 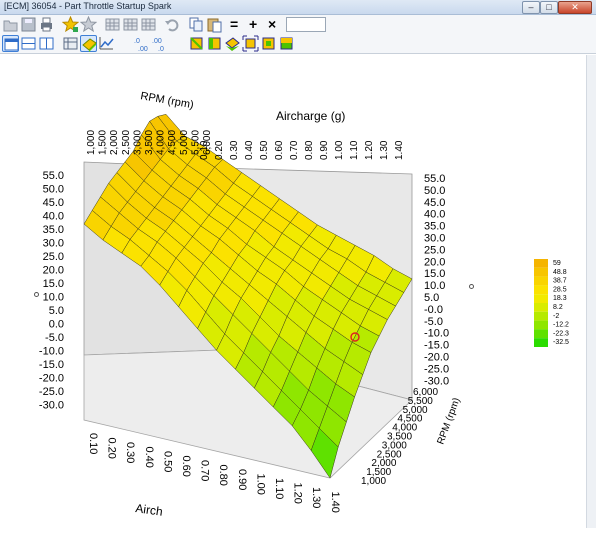 I want to click on paste-icon, so click(x=214, y=25).